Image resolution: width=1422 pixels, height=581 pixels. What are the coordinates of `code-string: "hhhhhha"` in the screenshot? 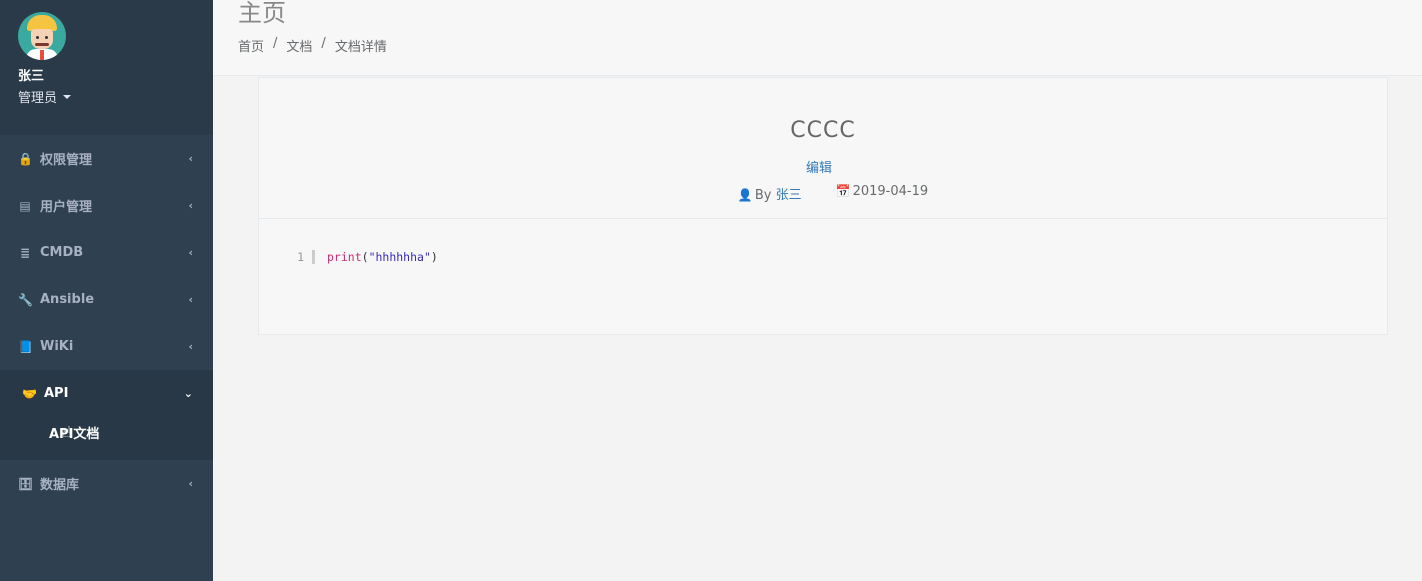 It's located at (399, 257).